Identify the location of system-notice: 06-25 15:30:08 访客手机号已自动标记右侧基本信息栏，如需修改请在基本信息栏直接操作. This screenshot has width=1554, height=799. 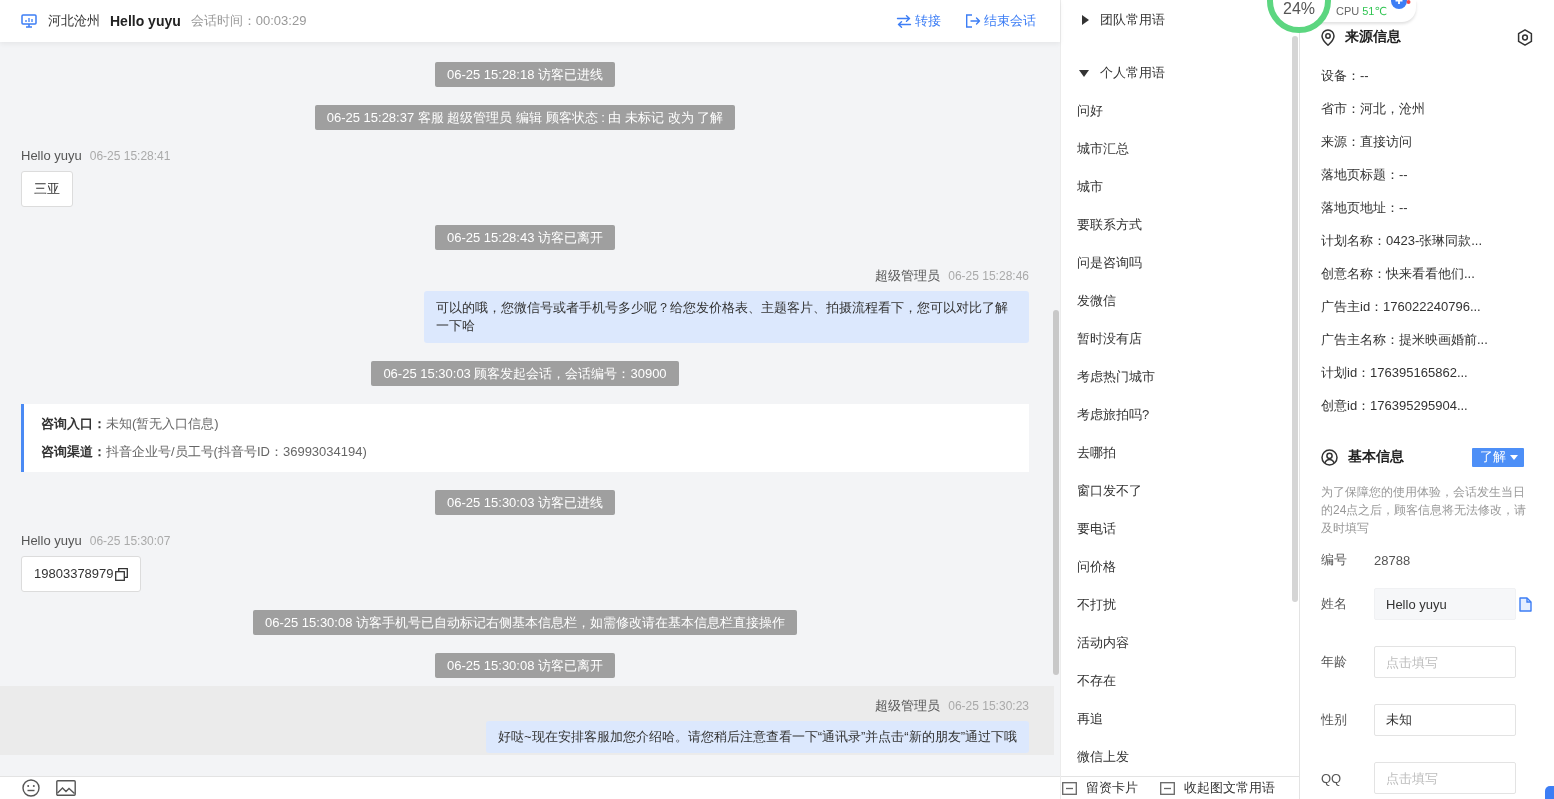
(525, 622).